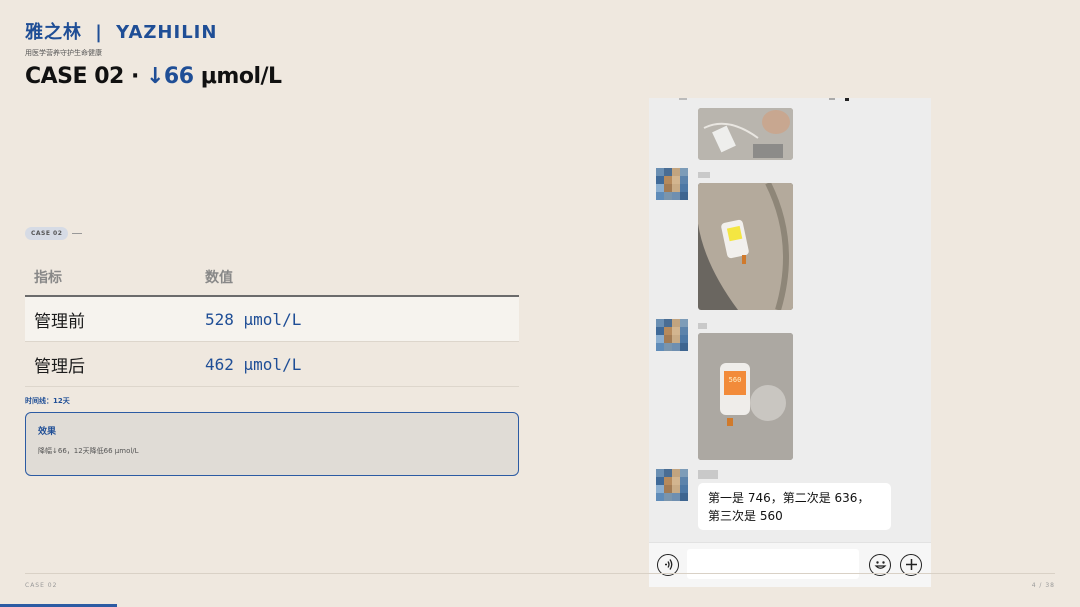 The width and height of the screenshot is (1080, 607). Describe the element at coordinates (53, 32) in the screenshot. I see `brand-cn: 雅之林` at that location.